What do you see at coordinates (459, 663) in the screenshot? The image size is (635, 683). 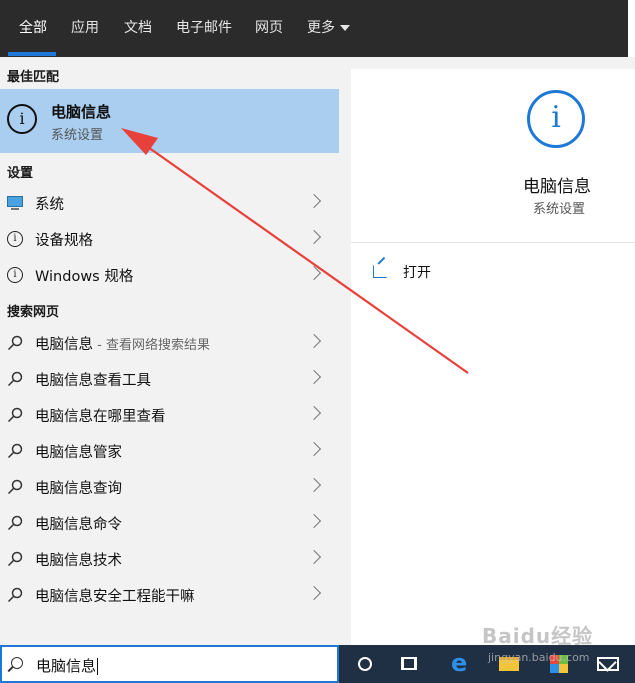 I see `edge-icon: e` at bounding box center [459, 663].